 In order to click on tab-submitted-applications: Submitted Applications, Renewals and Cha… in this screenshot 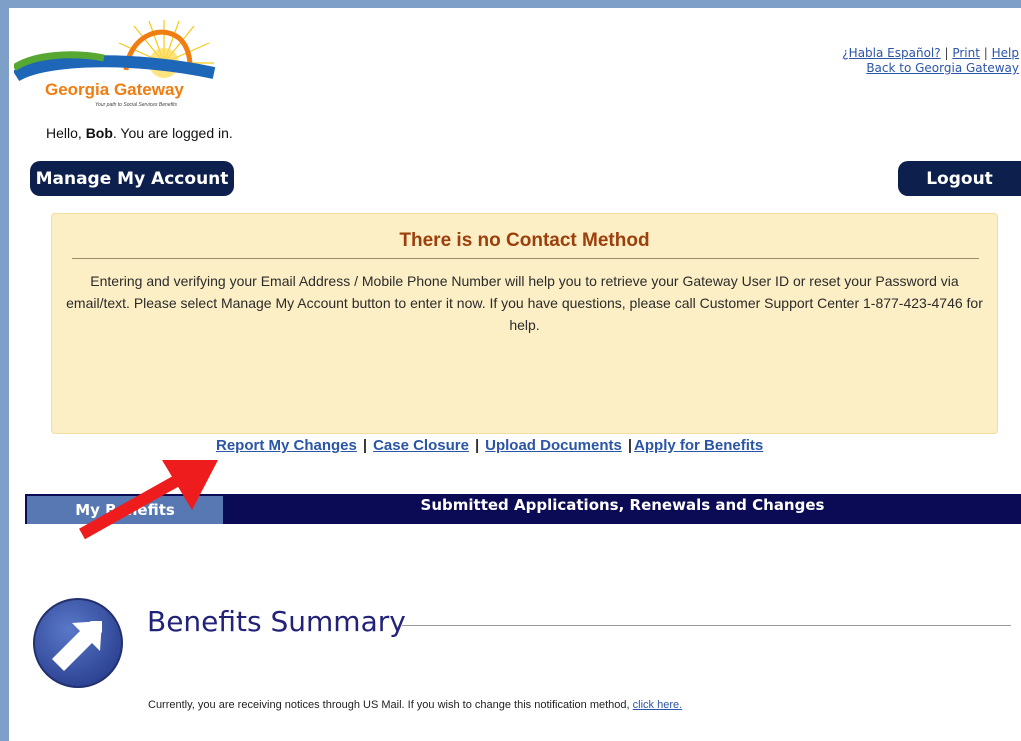, I will do `click(622, 505)`.